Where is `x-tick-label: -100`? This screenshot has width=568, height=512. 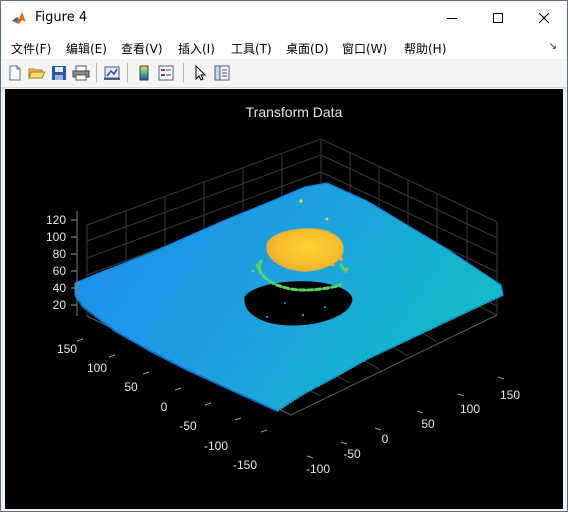 x-tick-label: -100 is located at coordinates (318, 469).